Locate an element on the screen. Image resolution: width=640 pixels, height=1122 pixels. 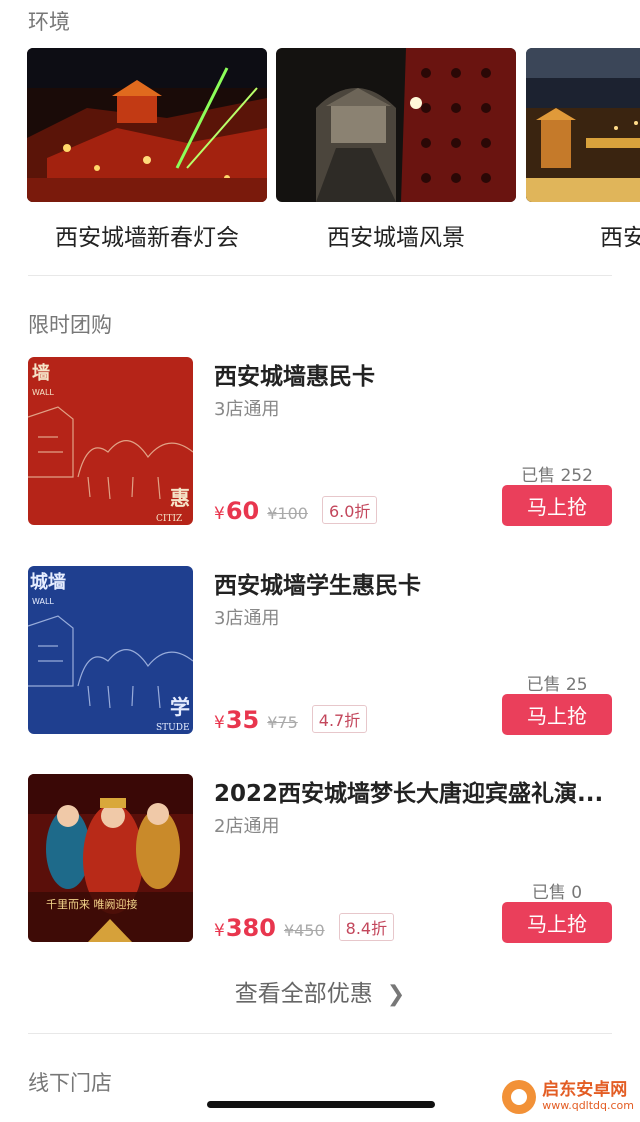
watermark-url: www.qdltdq.com is located at coordinates (588, 1106).